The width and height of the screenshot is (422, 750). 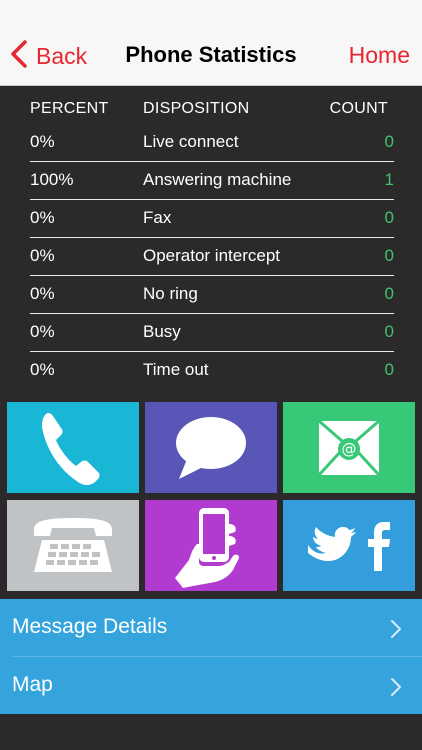 I want to click on table-header: PERCENT DISPOSITION COUNT, so click(x=211, y=110).